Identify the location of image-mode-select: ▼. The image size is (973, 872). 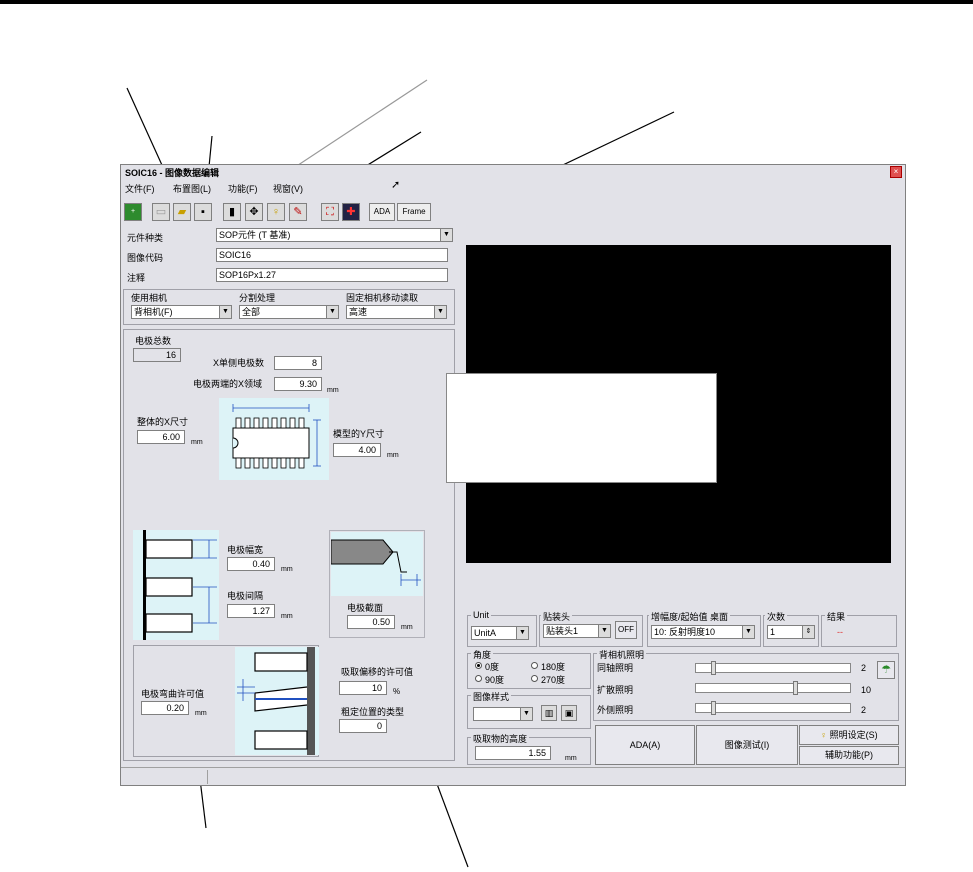
(503, 714).